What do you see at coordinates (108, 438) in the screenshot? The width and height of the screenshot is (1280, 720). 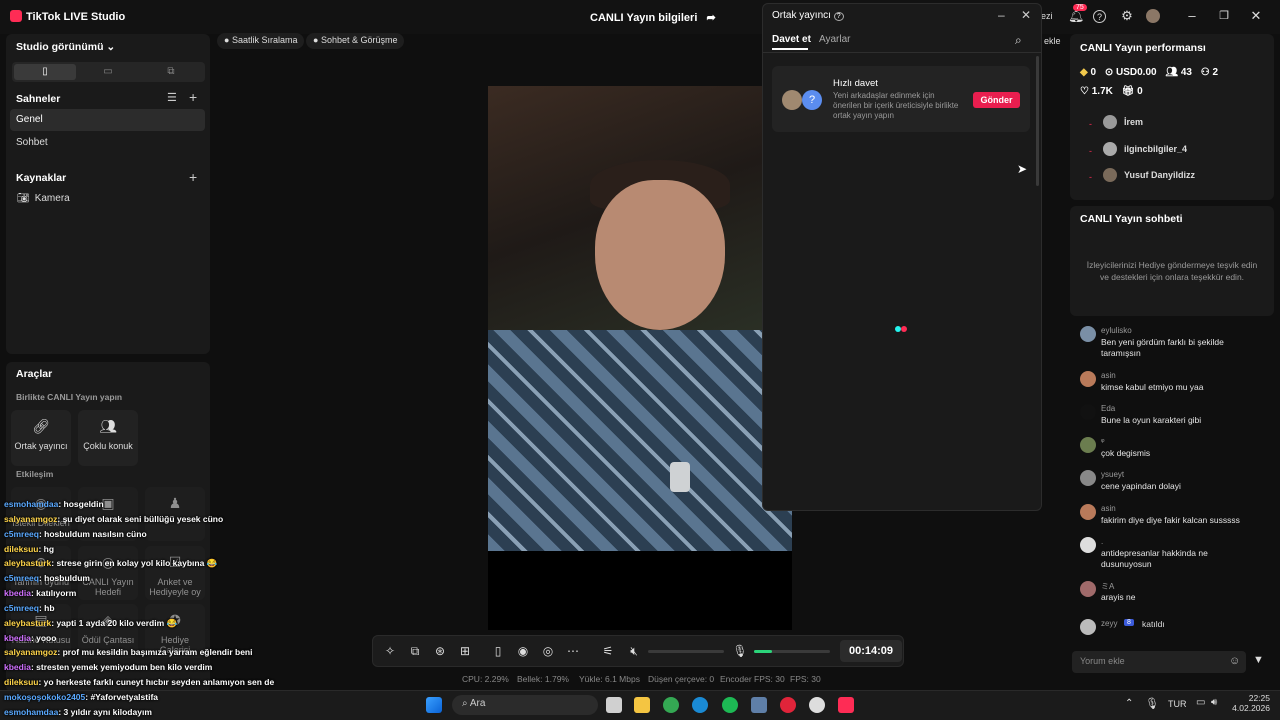 I see `multi-guest-button: 👥︎ Çoklu konuk` at bounding box center [108, 438].